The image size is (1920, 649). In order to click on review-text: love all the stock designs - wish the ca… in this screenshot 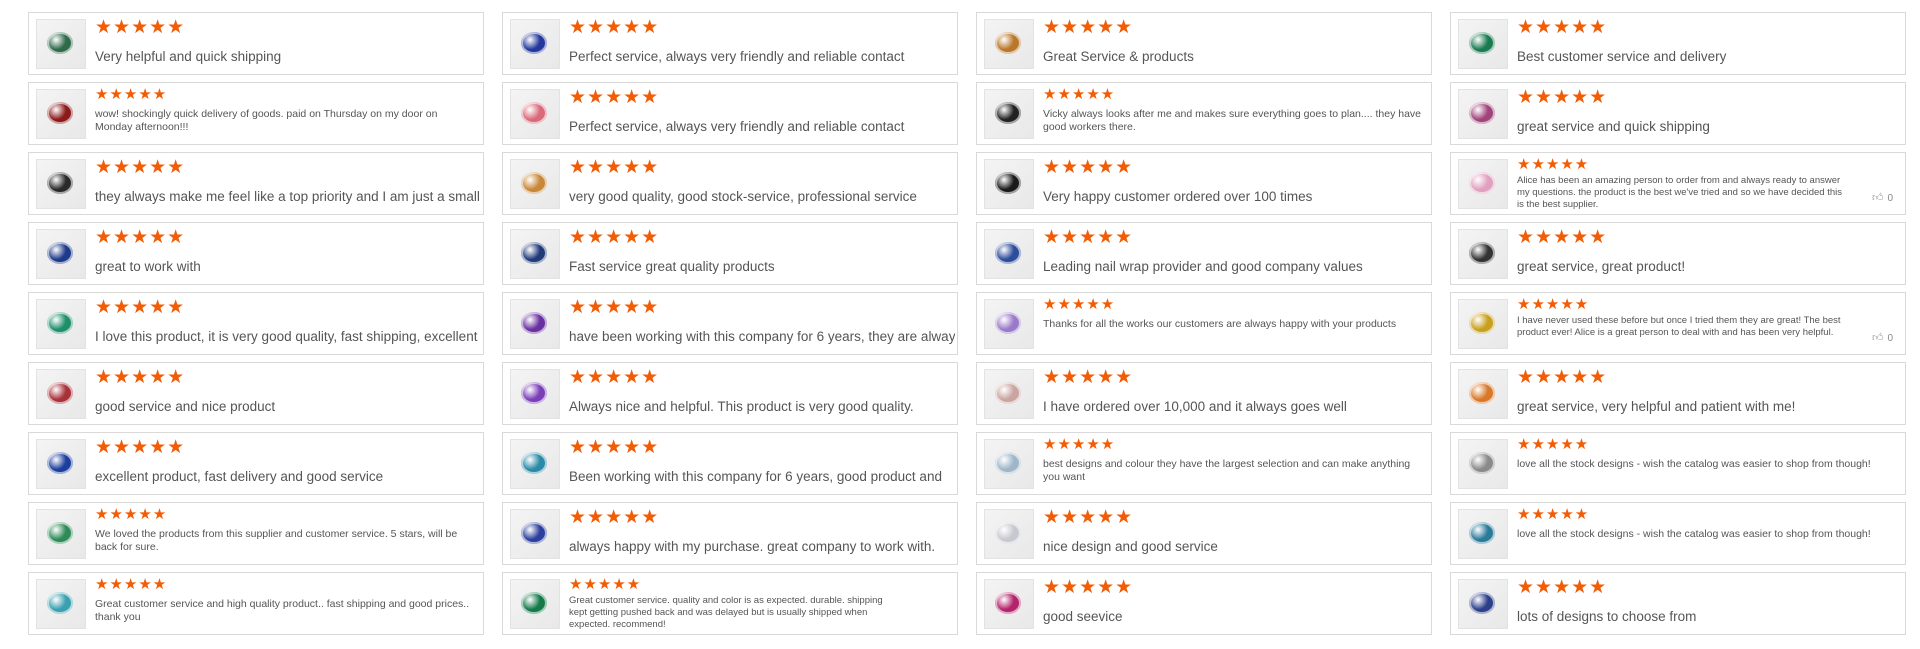, I will do `click(1694, 534)`.